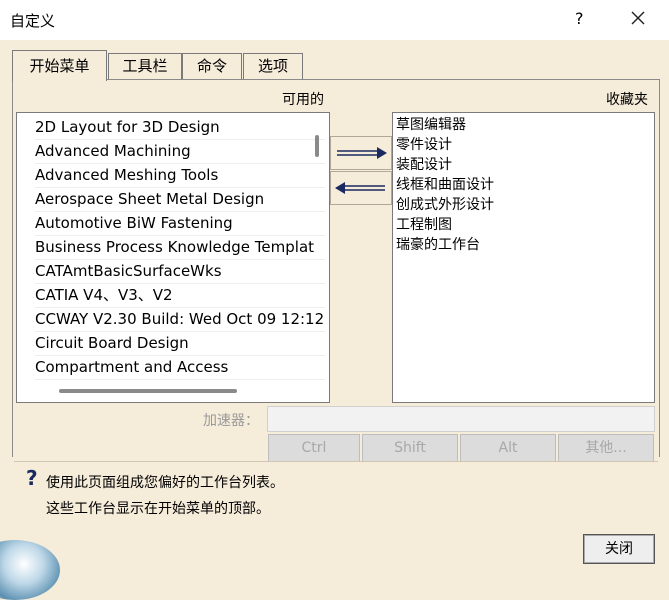  What do you see at coordinates (30, 570) in the screenshot?
I see `decoration-graphic` at bounding box center [30, 570].